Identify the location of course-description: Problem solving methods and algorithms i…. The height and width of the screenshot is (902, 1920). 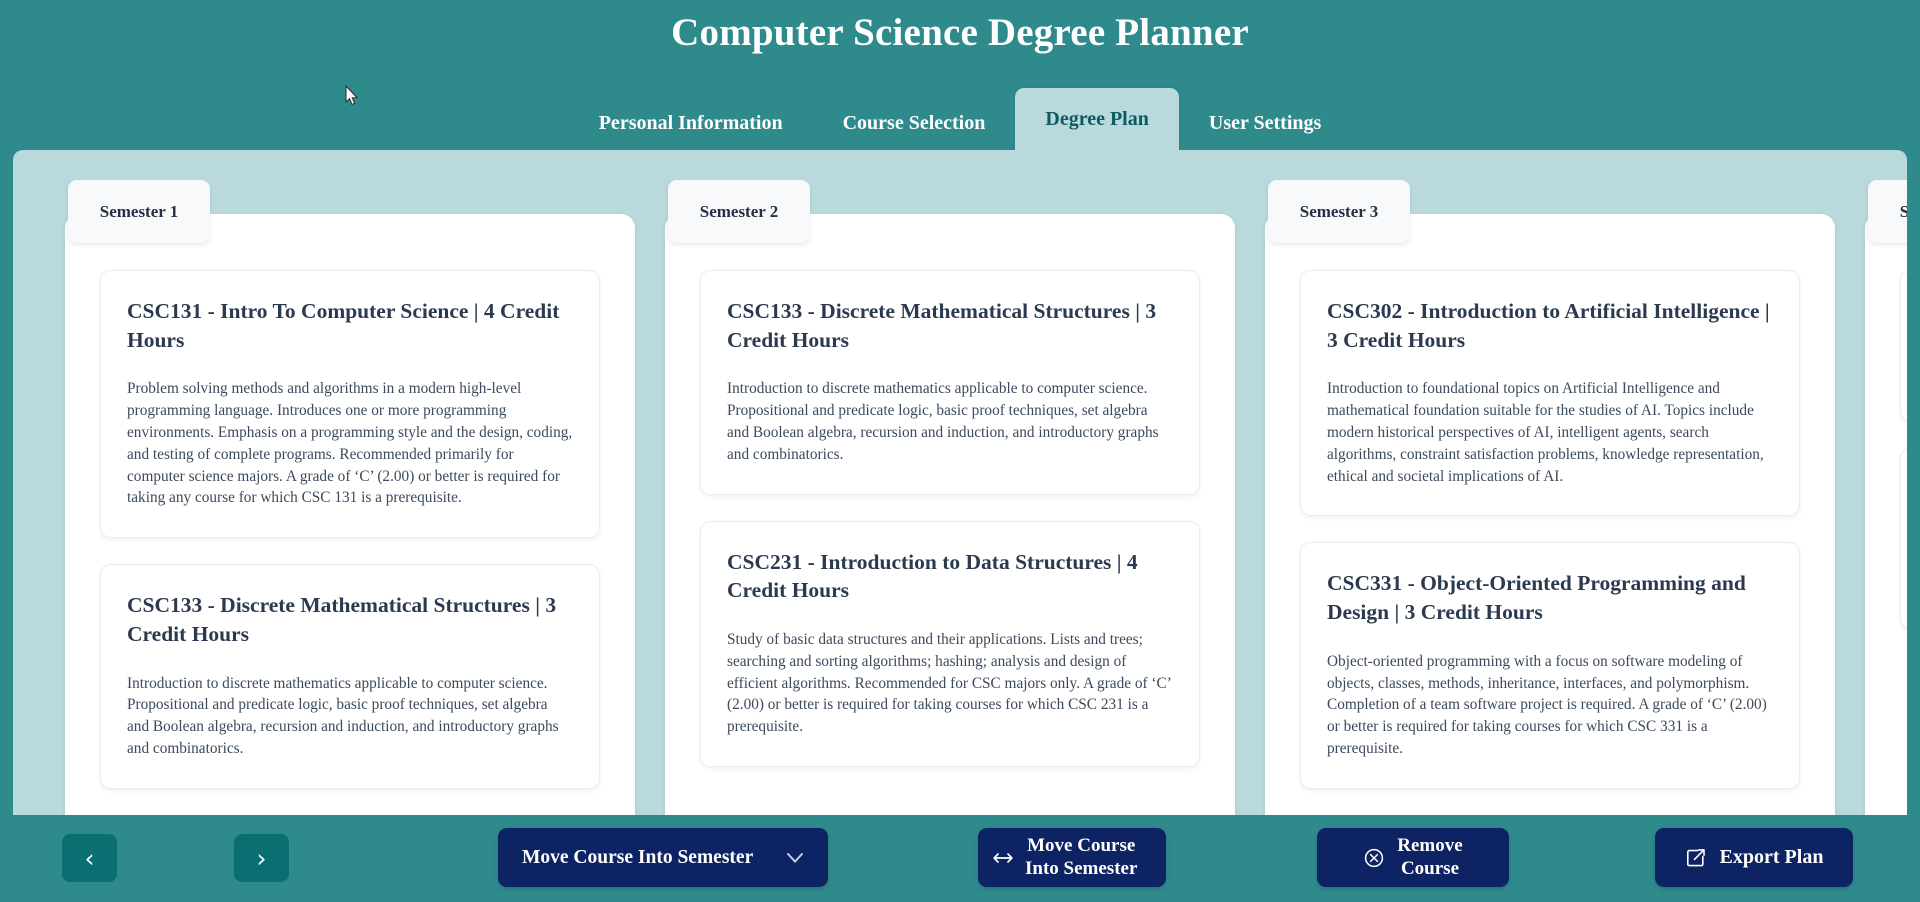
(350, 443).